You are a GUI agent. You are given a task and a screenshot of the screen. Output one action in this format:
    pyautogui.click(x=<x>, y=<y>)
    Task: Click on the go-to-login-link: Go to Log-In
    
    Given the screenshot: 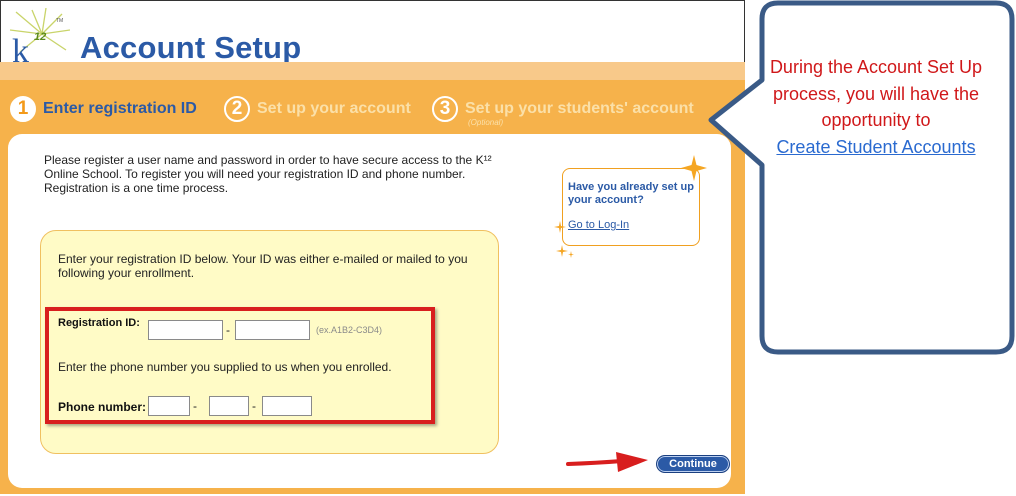 What is the action you would take?
    pyautogui.click(x=598, y=225)
    